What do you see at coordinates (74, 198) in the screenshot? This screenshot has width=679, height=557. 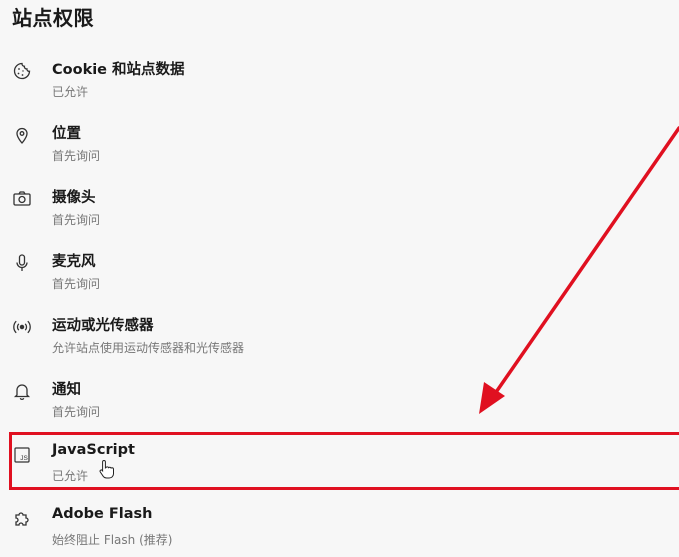 I see `permission-title: 摄像头` at bounding box center [74, 198].